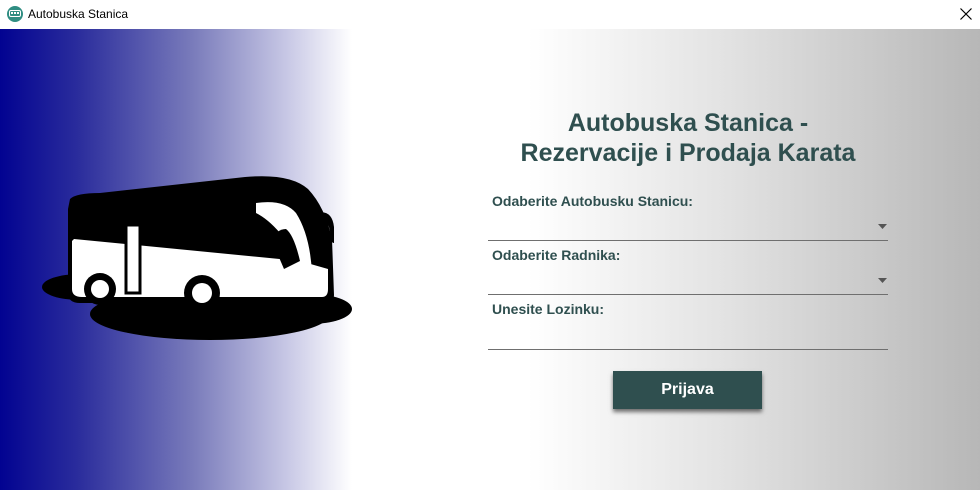 The height and width of the screenshot is (490, 980). I want to click on title-line-2: Rezervacije i Prodaja Karata, so click(688, 153).